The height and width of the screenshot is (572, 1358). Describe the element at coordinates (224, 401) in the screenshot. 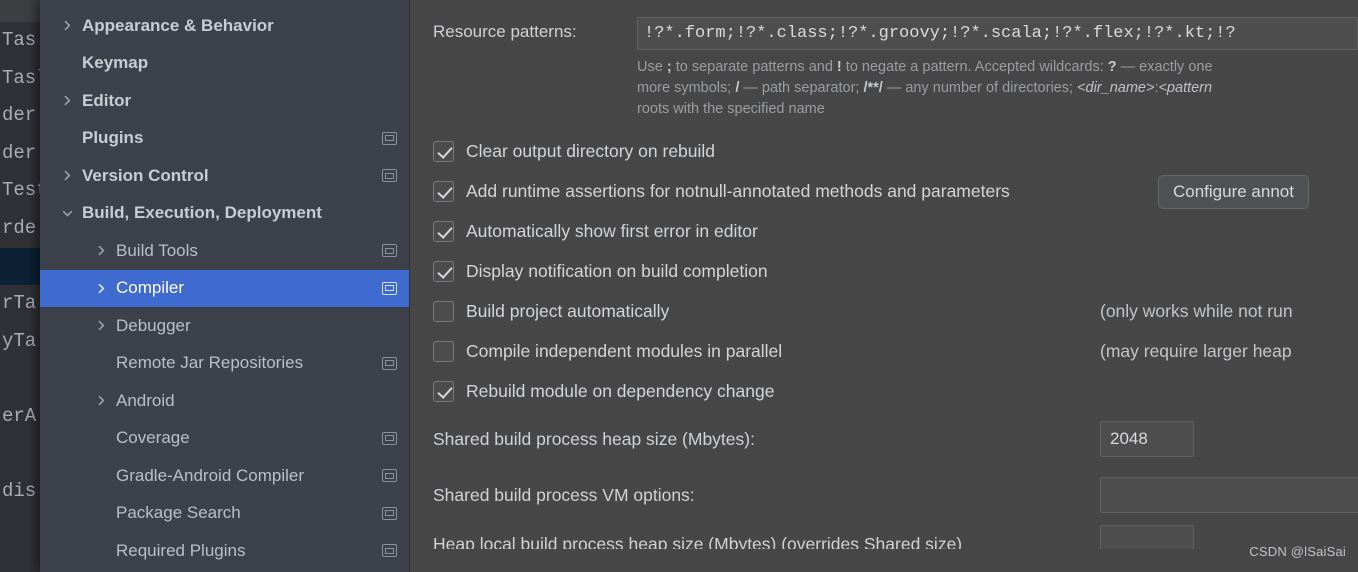

I see `sidebar-item-android: Android` at that location.